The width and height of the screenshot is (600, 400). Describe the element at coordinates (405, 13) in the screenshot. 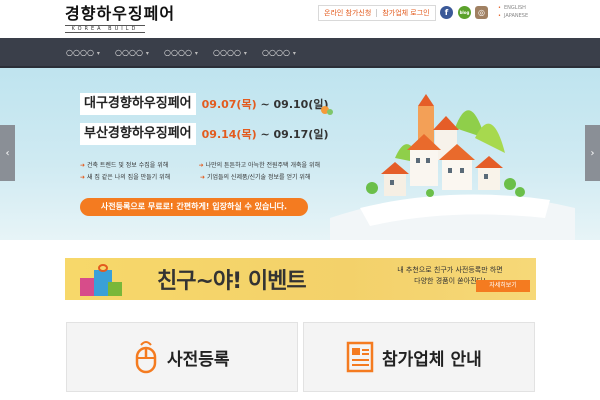

I see `exhibitor-login-button: 참가업체 로그인` at that location.